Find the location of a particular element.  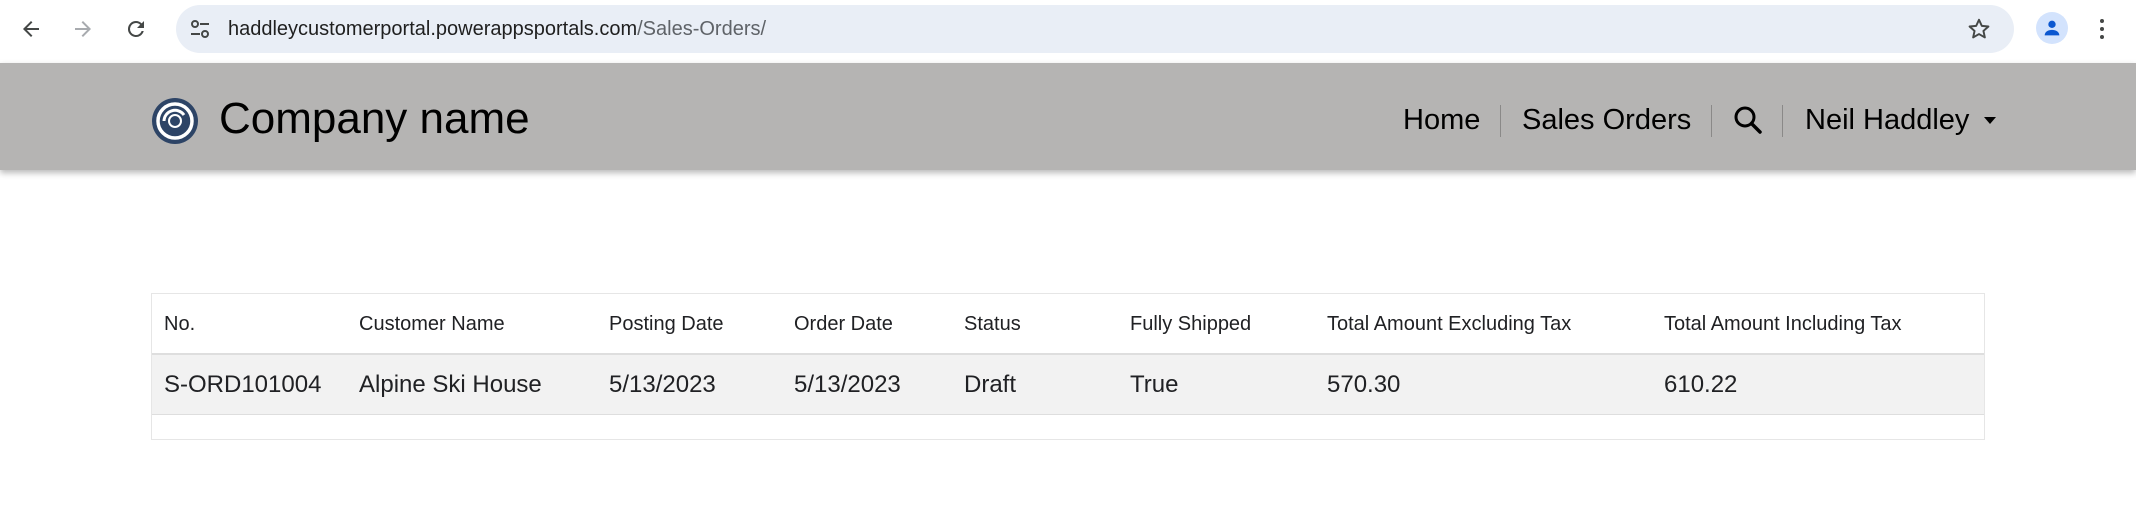

arrow-back-icon is located at coordinates (31, 29).